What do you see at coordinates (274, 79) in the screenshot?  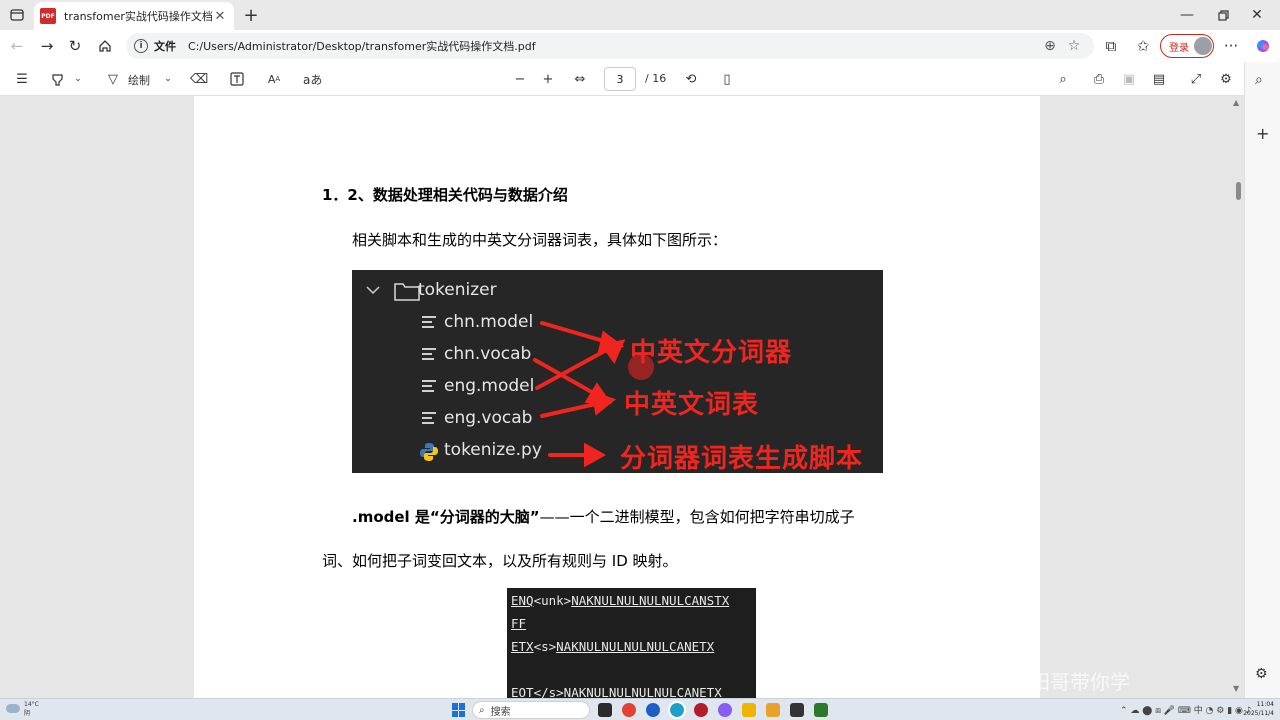 I see `text-format-icon: AA` at bounding box center [274, 79].